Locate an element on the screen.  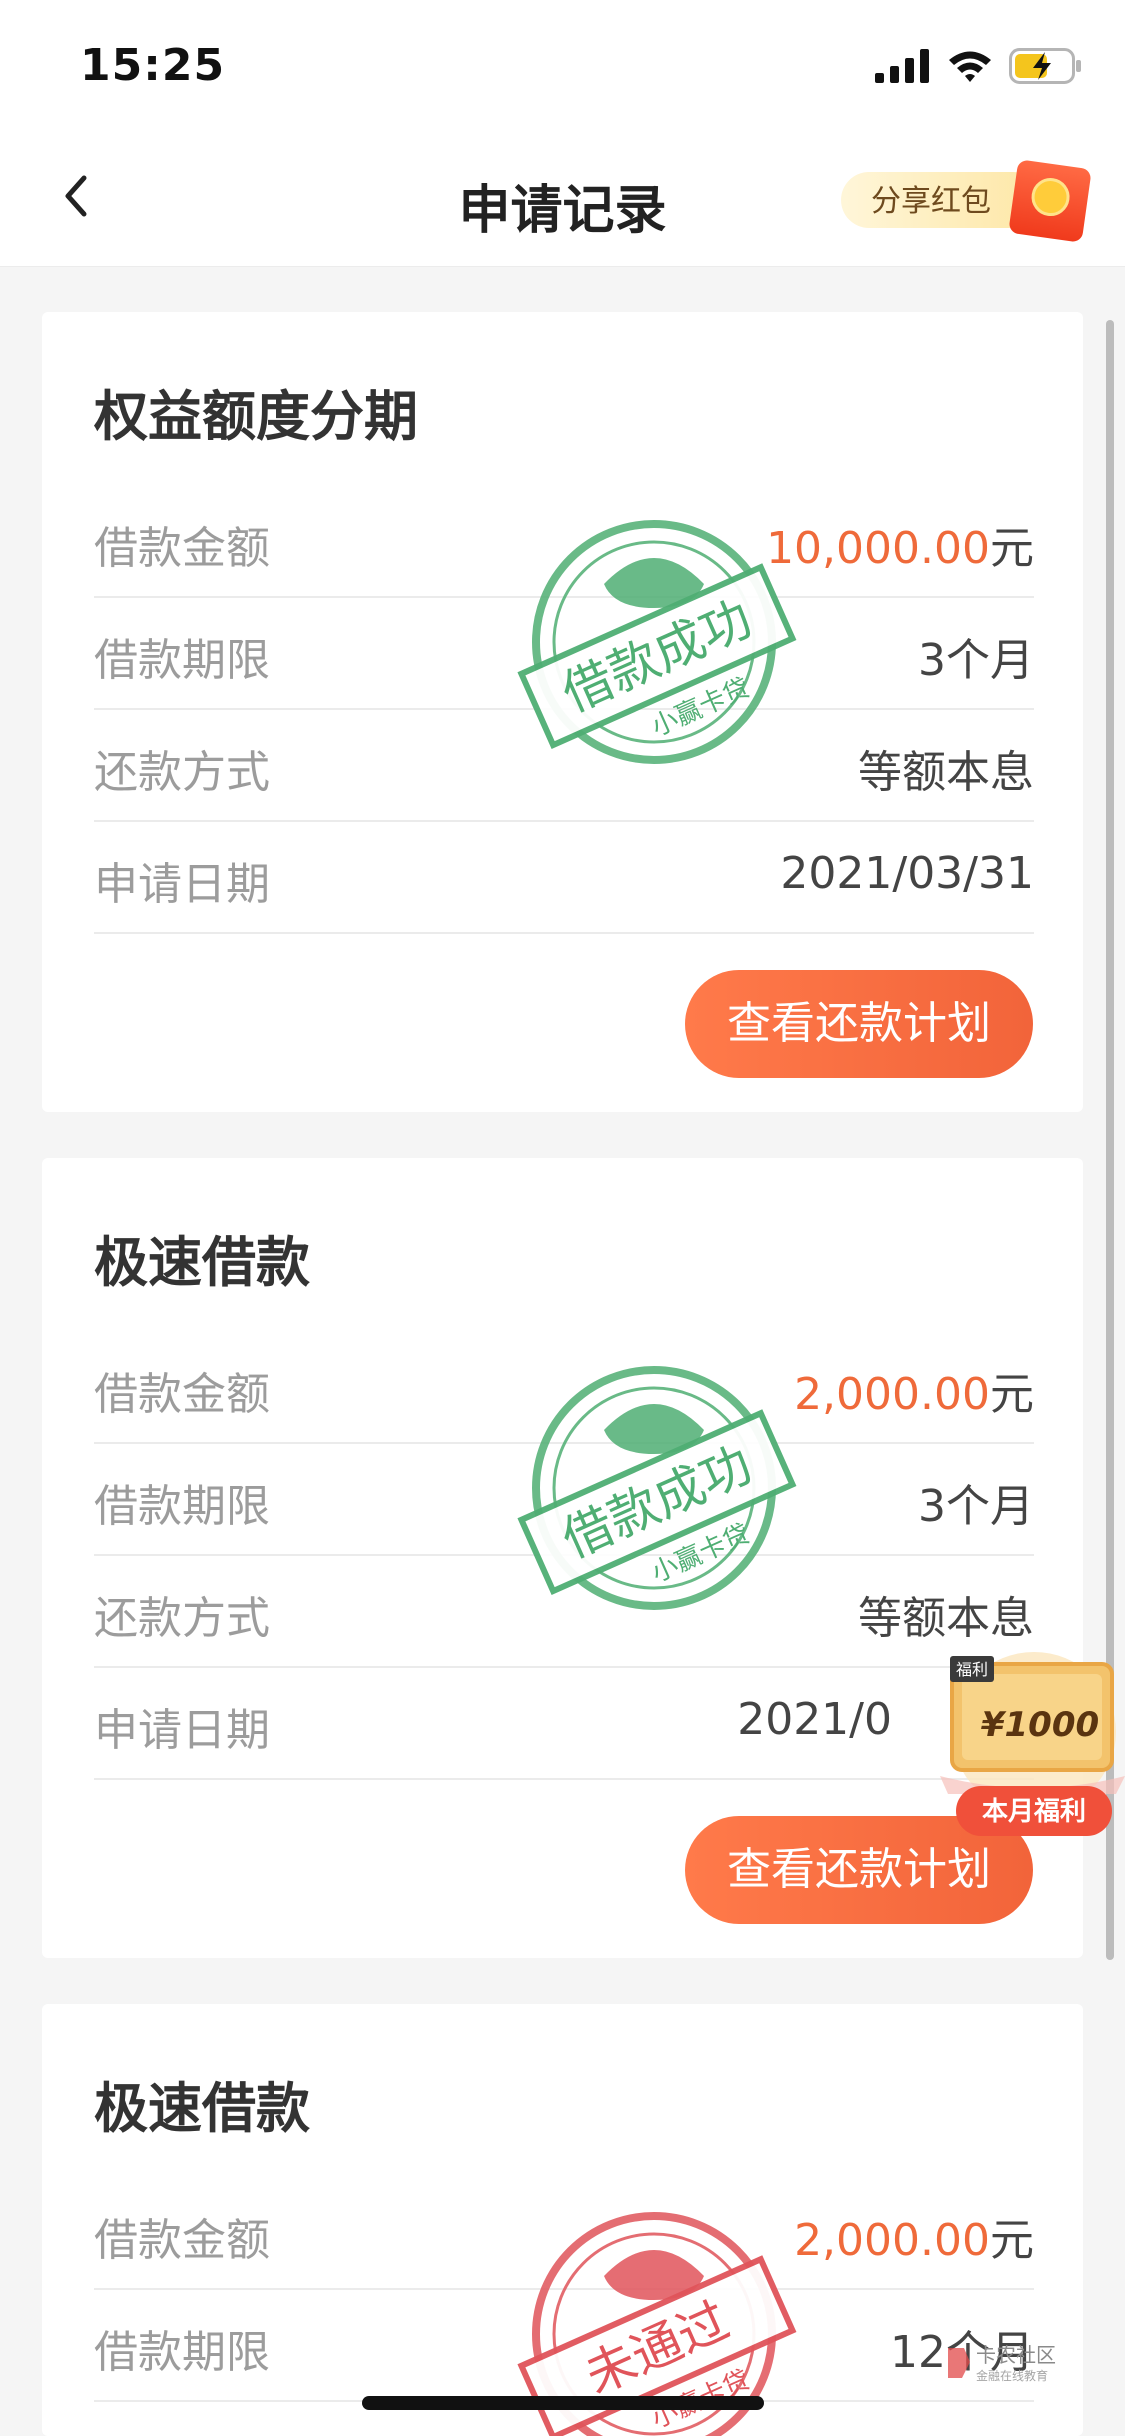
card-title: 权益额度分期 is located at coordinates (256, 416).